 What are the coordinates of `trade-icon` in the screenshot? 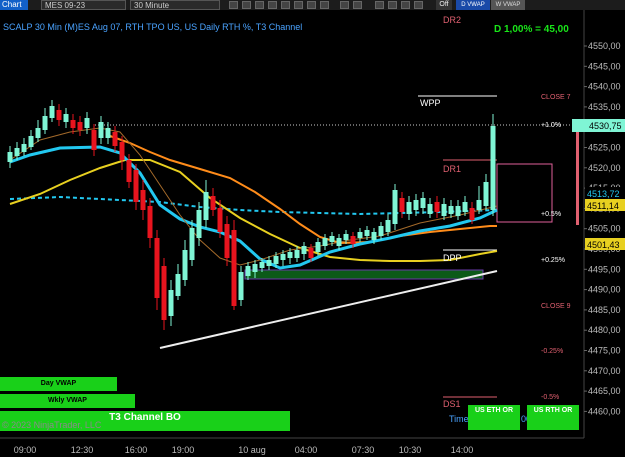 It's located at (344, 5).